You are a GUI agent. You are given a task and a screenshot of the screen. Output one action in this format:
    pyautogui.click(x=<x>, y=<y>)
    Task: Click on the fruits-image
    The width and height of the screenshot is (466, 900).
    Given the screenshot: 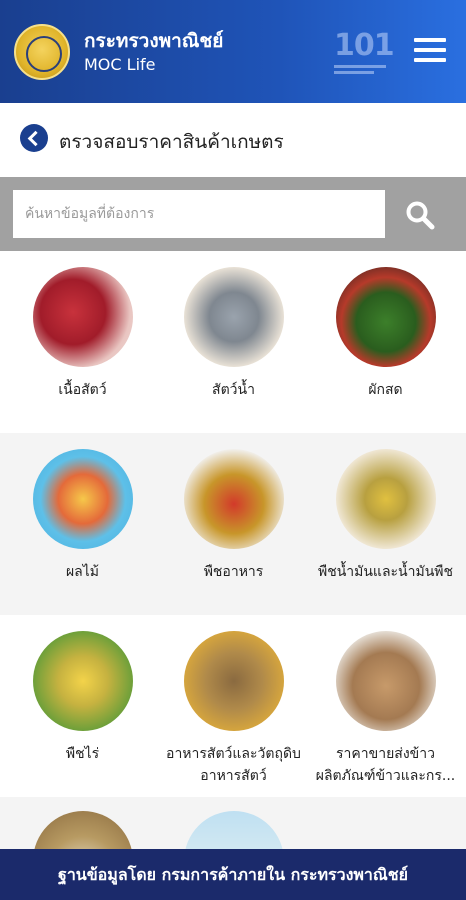 What is the action you would take?
    pyautogui.click(x=82, y=499)
    